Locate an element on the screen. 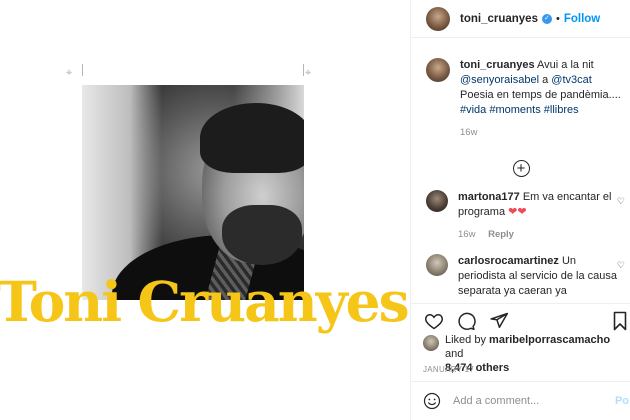 The height and width of the screenshot is (420, 630). follow-button: Follow is located at coordinates (582, 19).